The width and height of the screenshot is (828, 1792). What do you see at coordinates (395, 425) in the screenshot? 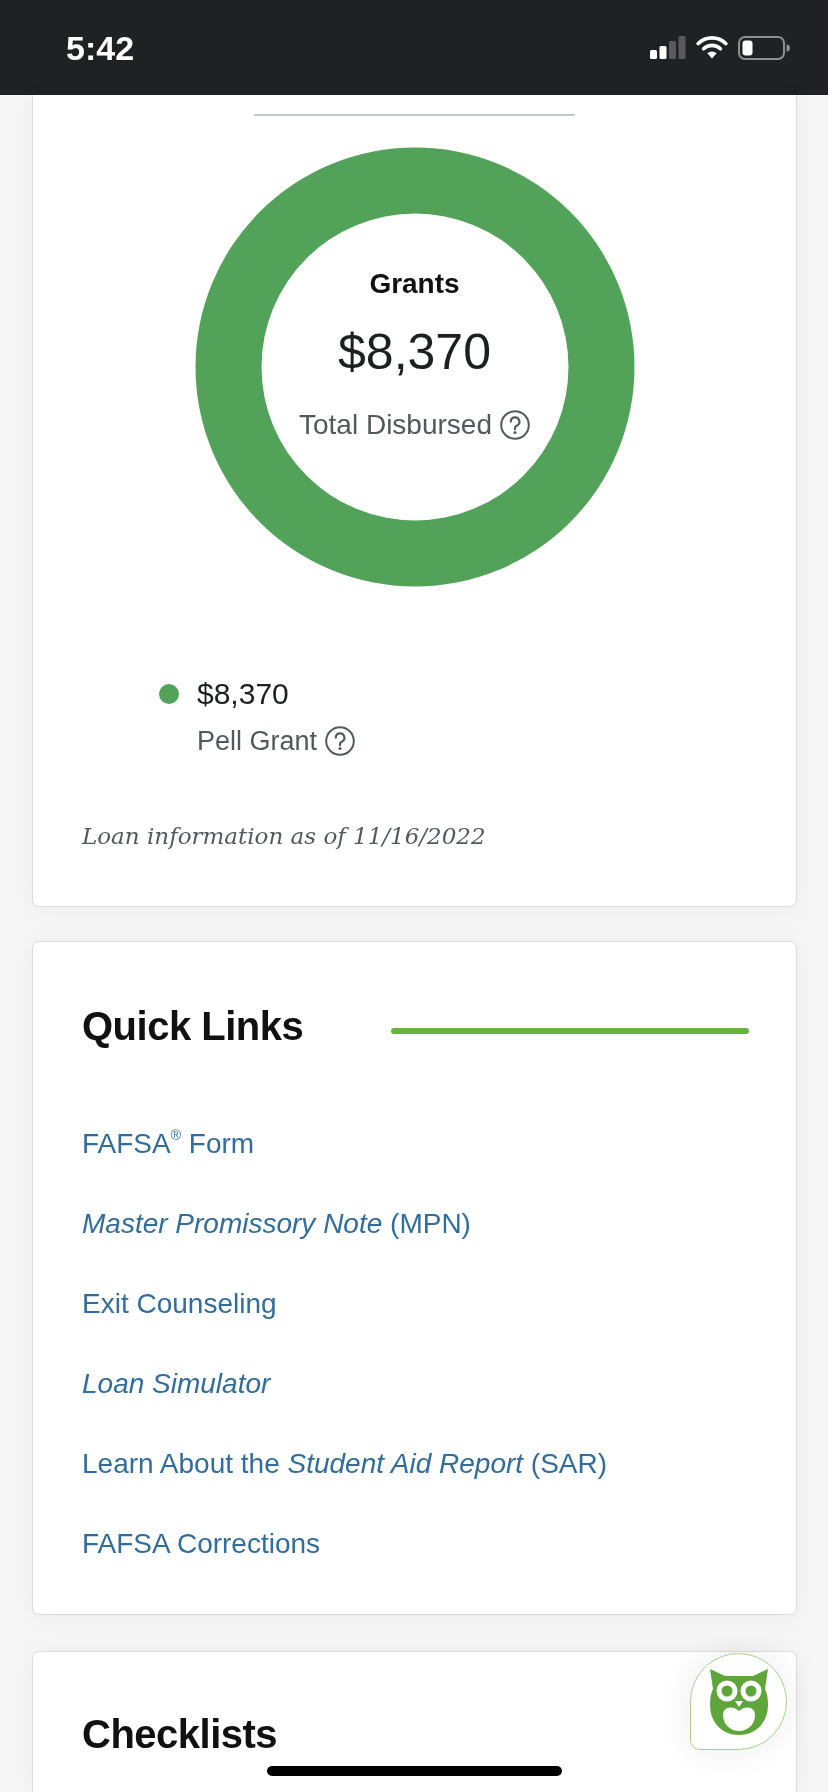
I see `total-label: Total Disbursed` at bounding box center [395, 425].